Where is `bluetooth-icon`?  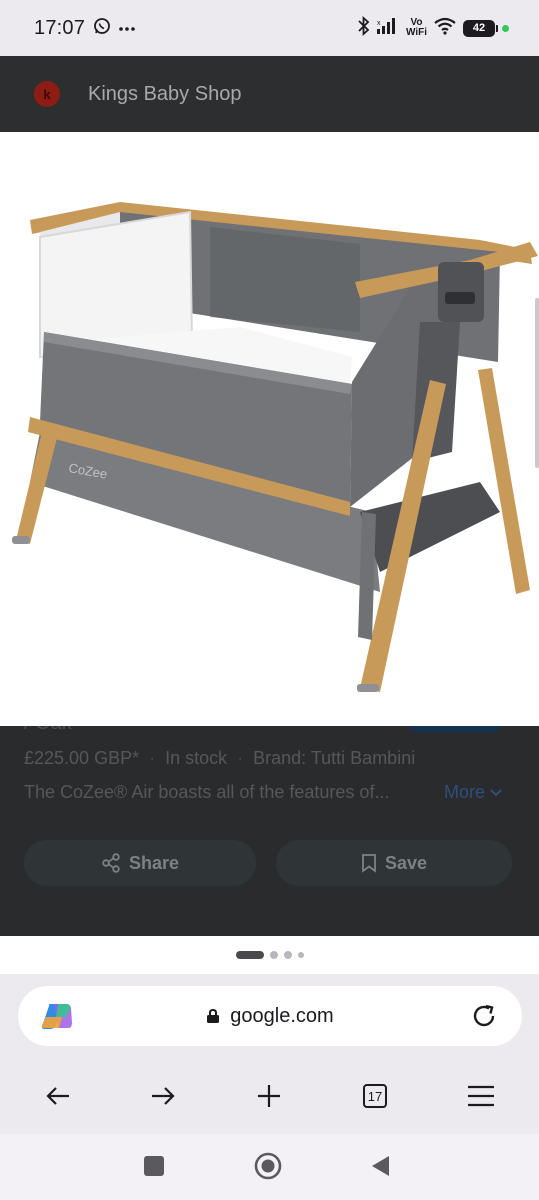
bluetooth-icon is located at coordinates (364, 28).